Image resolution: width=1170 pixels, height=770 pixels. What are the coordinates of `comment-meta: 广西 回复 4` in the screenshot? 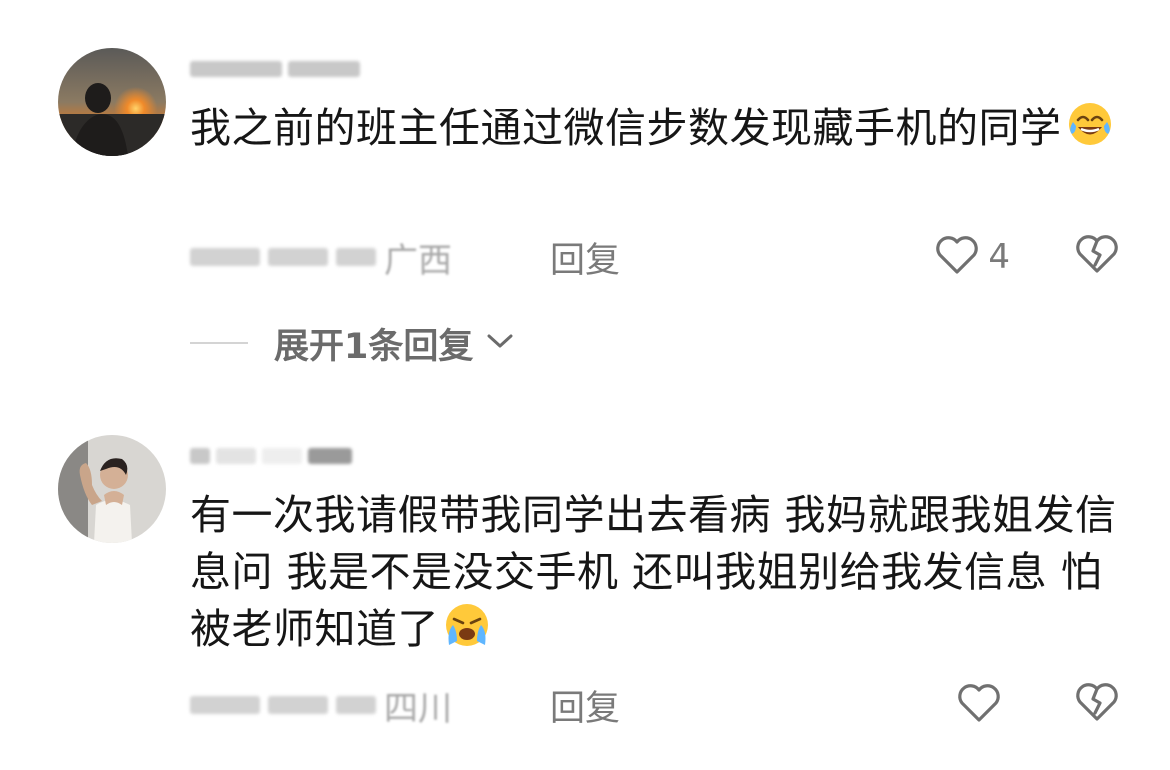 It's located at (655, 257).